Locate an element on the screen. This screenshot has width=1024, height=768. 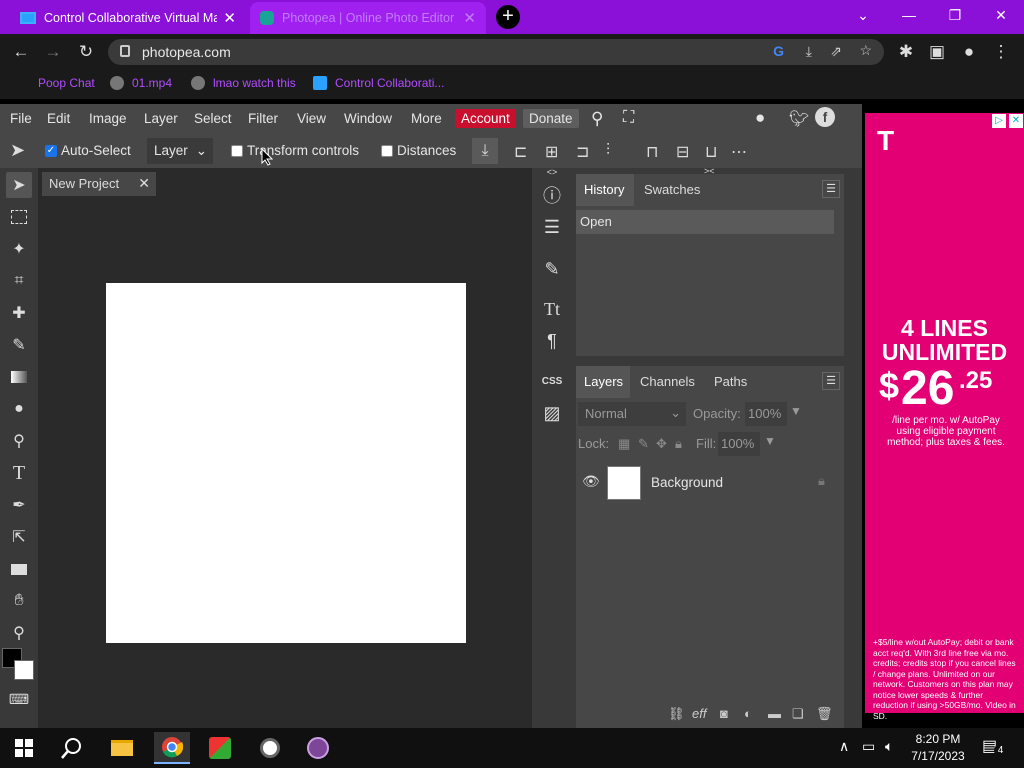
crop-tool-icon: ⌗ is located at coordinates (19, 281).